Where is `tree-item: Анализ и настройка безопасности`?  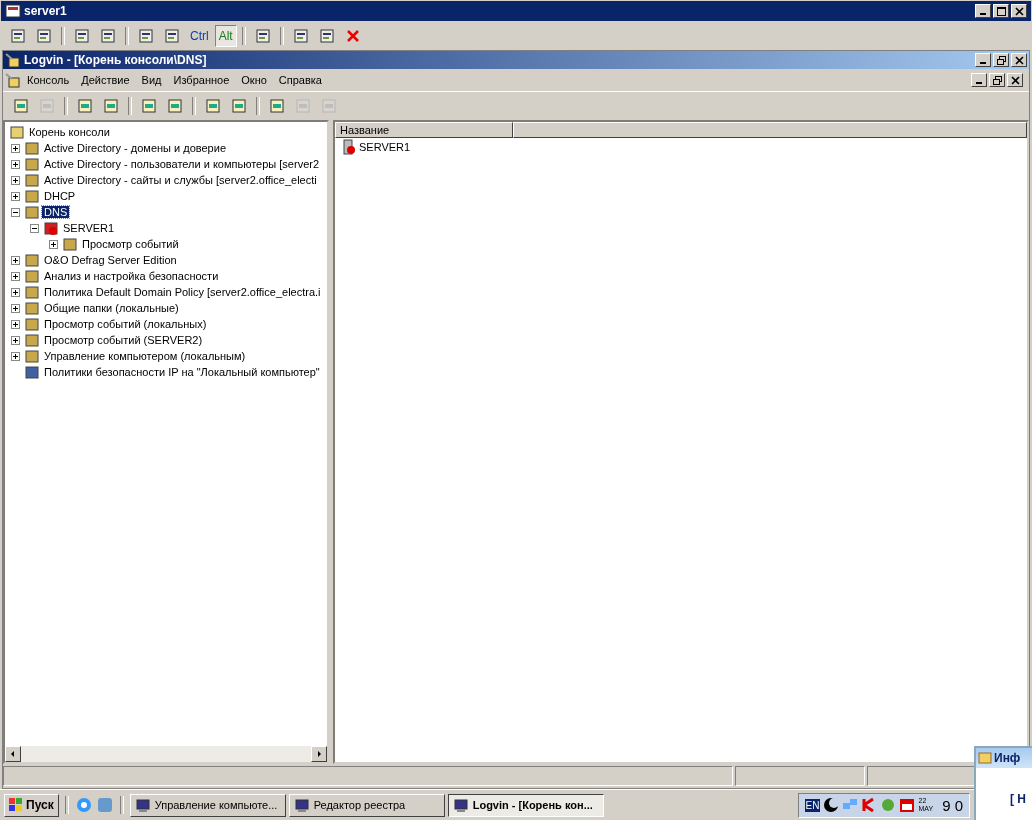 tree-item: Анализ и настройка безопасности is located at coordinates (131, 276).